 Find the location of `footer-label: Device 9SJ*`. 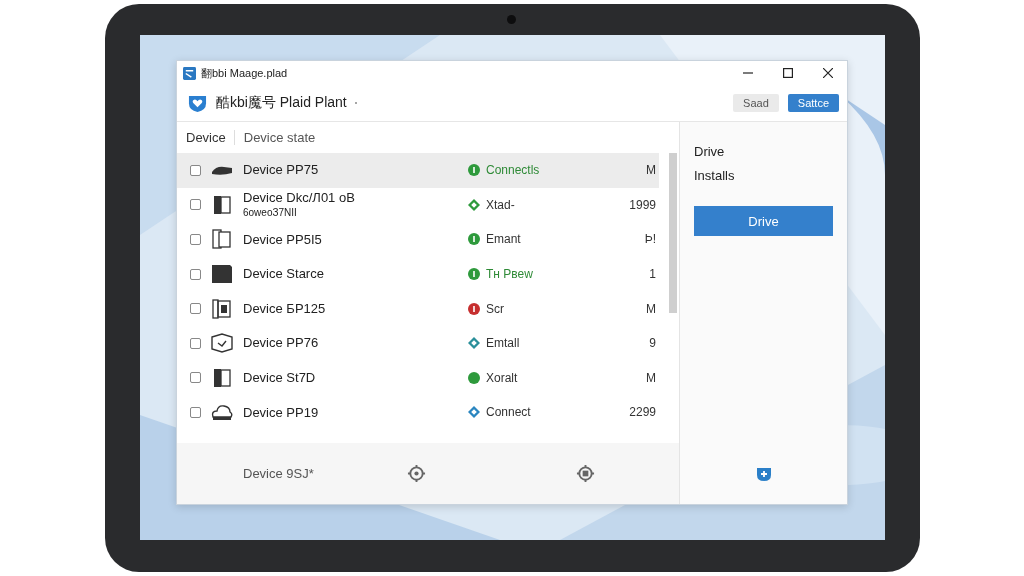

footer-label: Device 9SJ* is located at coordinates (278, 473).